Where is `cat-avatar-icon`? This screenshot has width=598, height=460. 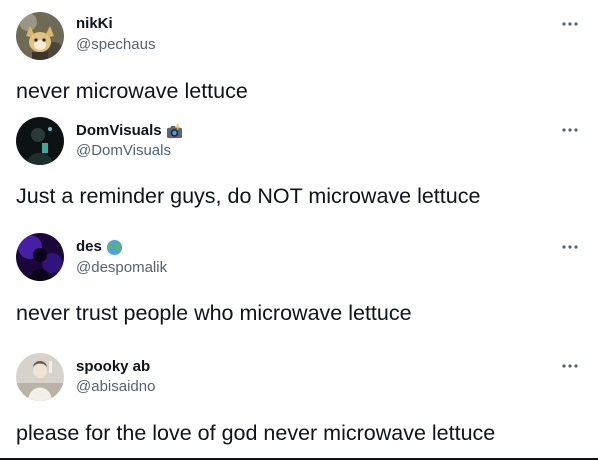
cat-avatar-icon is located at coordinates (40, 36).